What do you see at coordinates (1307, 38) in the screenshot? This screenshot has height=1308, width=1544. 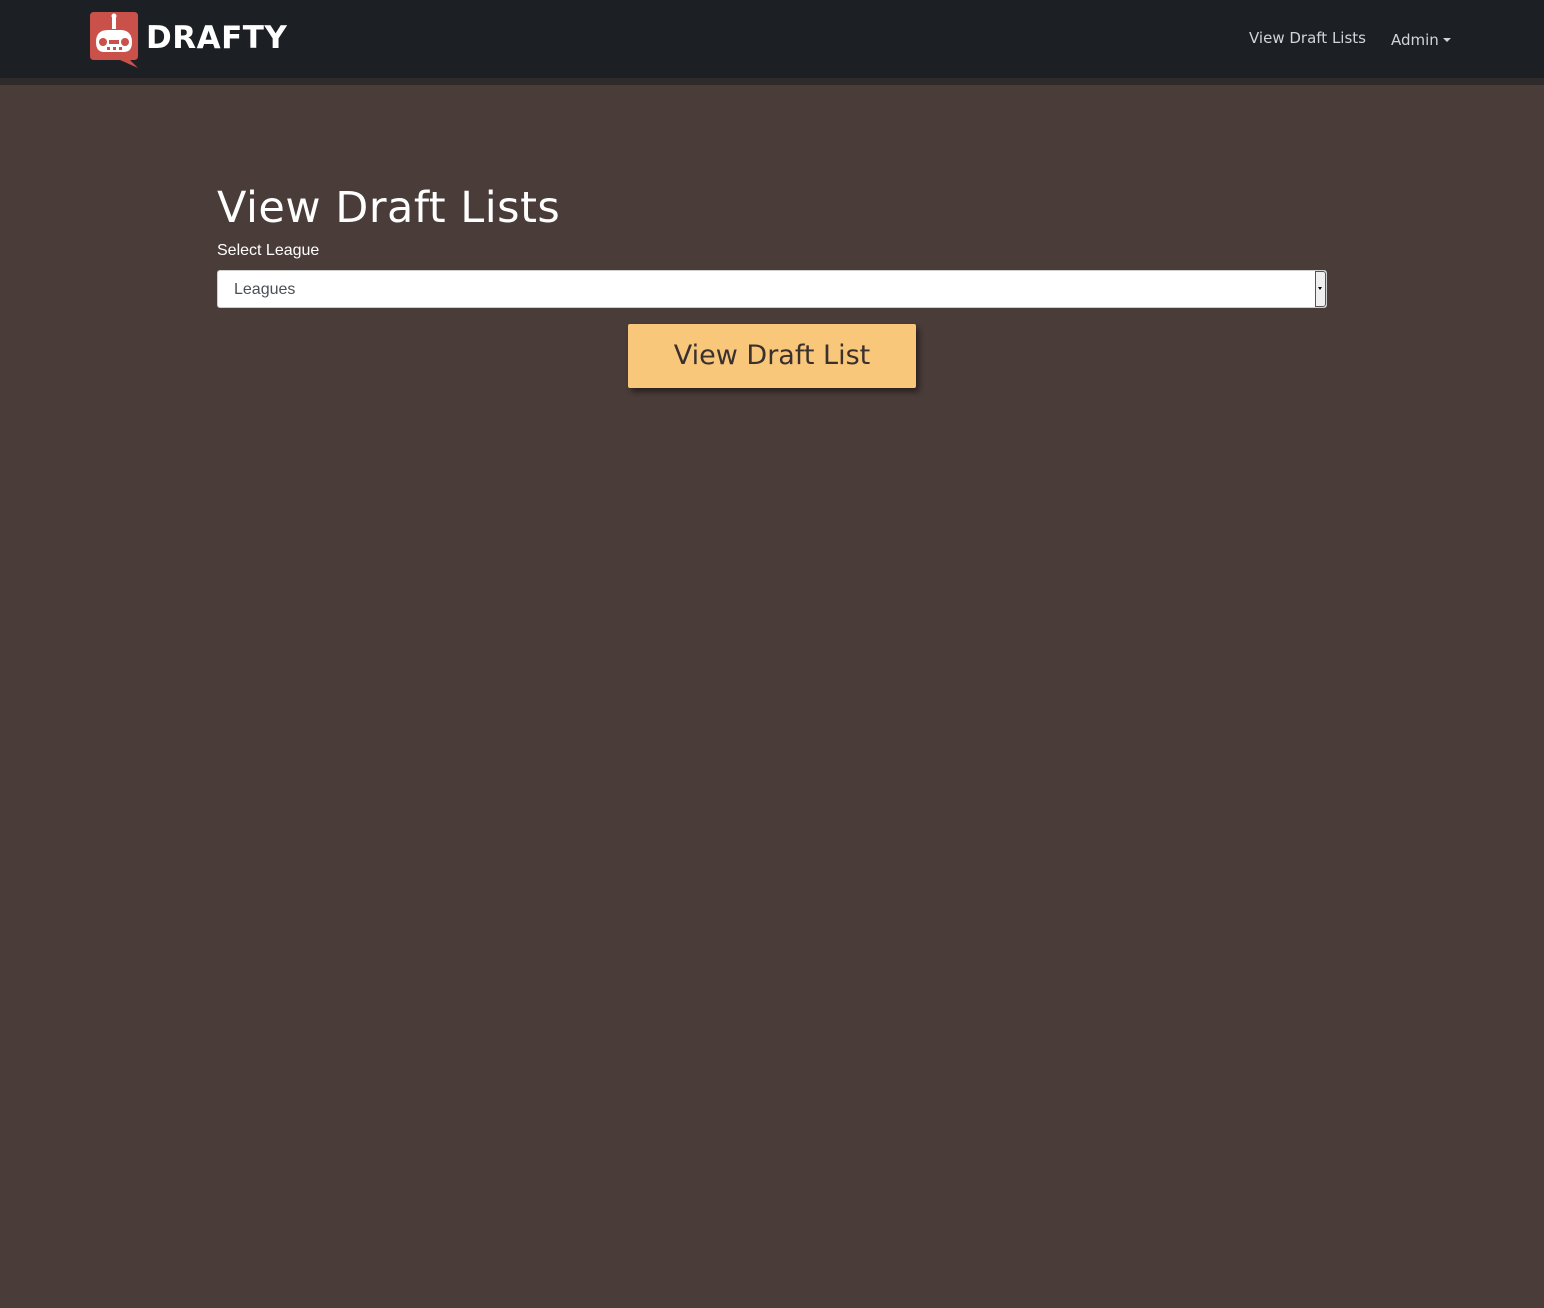 I see `nav-link-view-draft-lists: View Draft Lists` at bounding box center [1307, 38].